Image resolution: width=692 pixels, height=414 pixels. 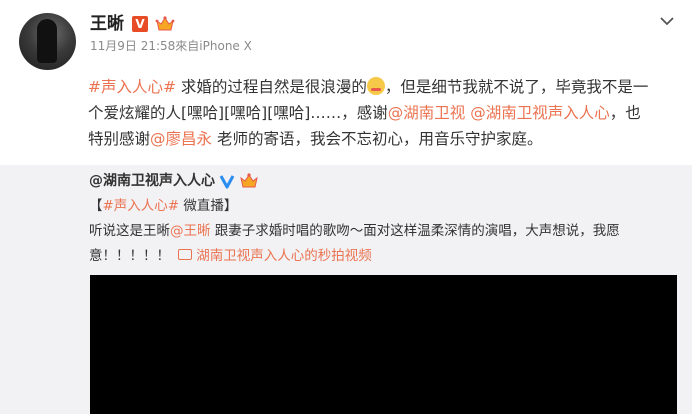 What do you see at coordinates (190, 231) in the screenshot?
I see `mention-link: @王晰` at bounding box center [190, 231].